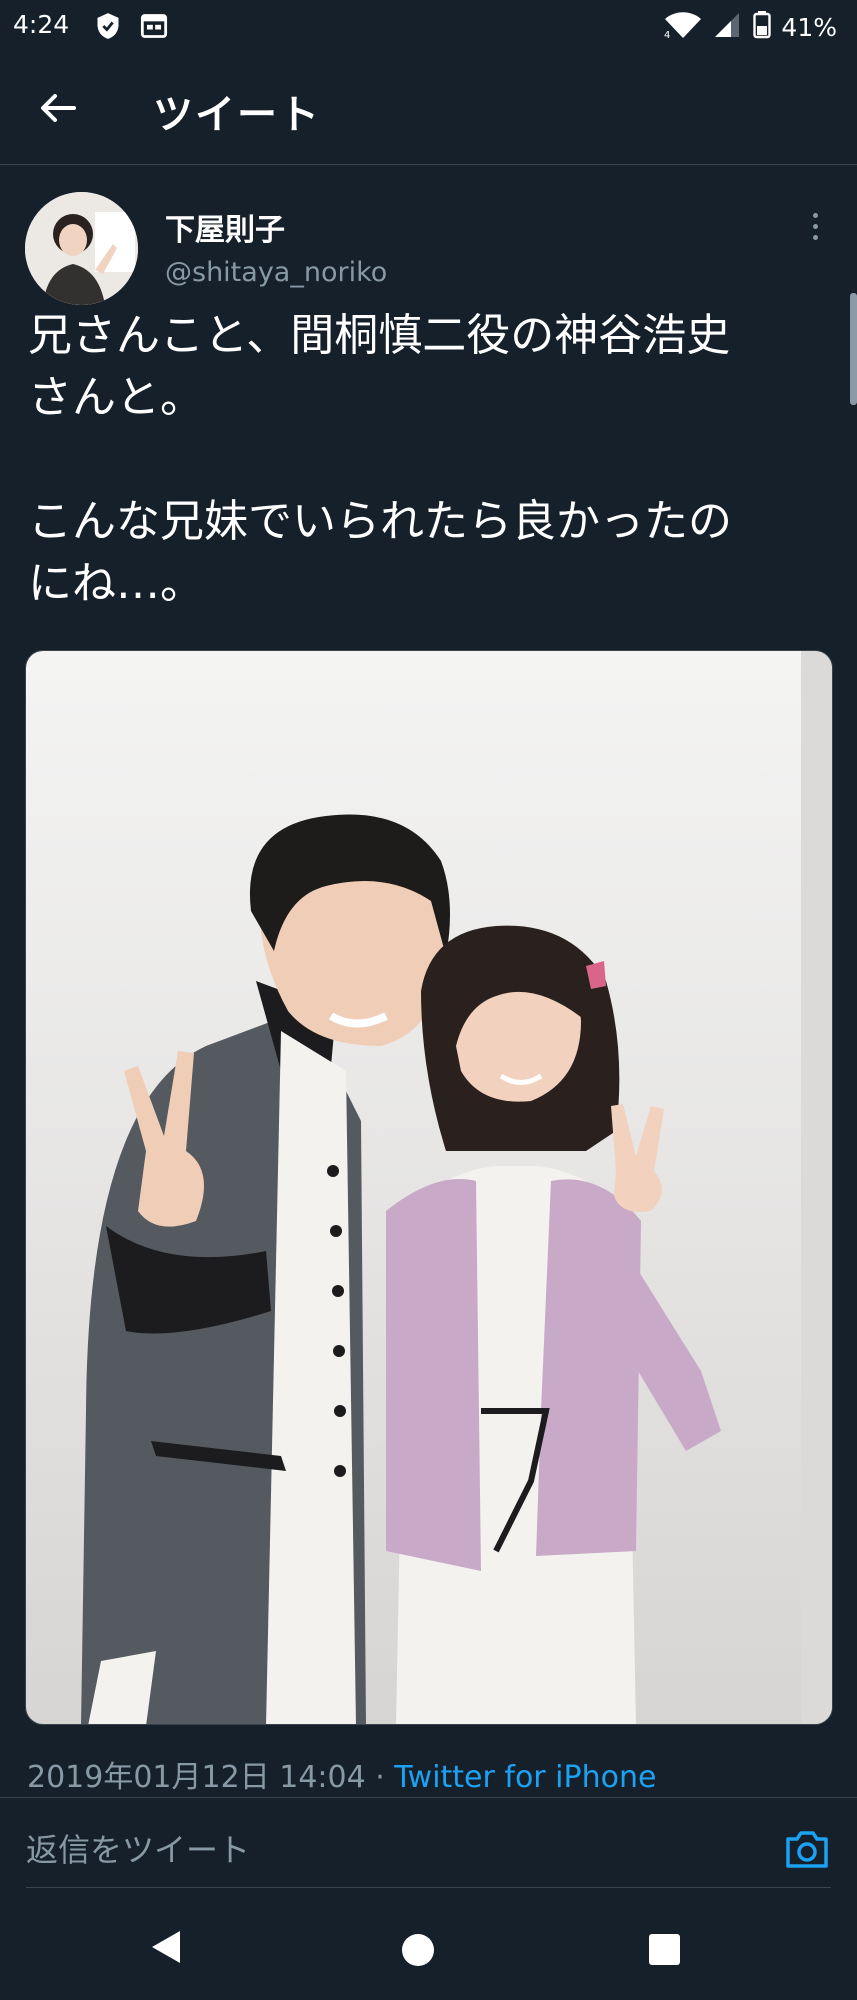 The width and height of the screenshot is (857, 2000). I want to click on recent-square-icon, so click(664, 1949).